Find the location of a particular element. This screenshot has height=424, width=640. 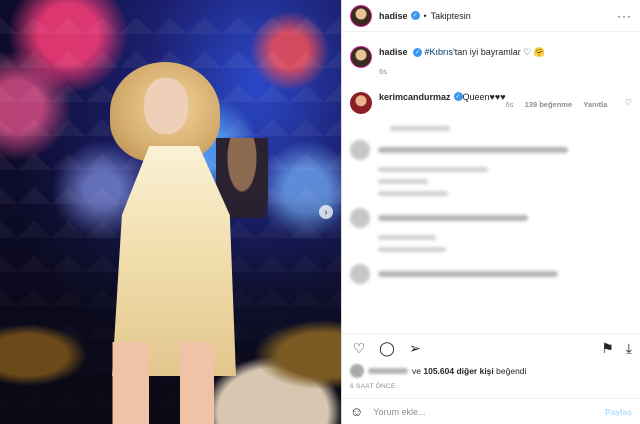

blurred-username is located at coordinates (388, 371).